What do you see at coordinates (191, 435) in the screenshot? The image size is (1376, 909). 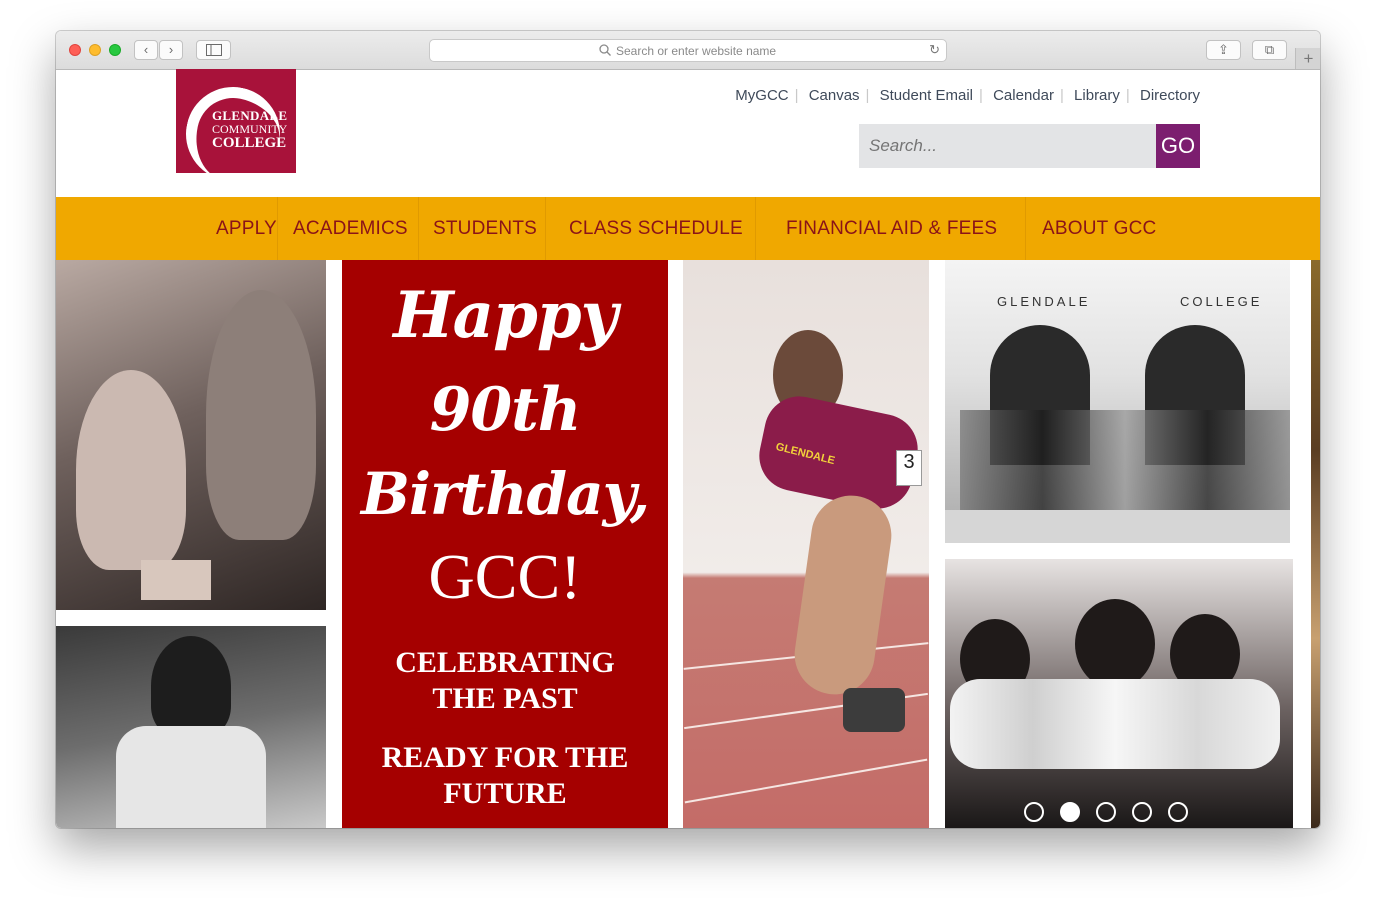 I see `photo-lab-students` at bounding box center [191, 435].